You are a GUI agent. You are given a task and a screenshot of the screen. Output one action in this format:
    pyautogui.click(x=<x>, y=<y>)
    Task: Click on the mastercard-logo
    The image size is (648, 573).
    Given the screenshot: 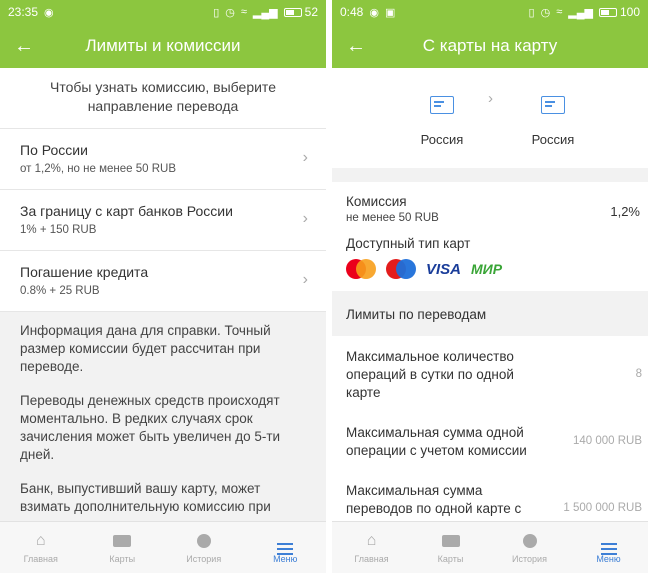 What is the action you would take?
    pyautogui.click(x=361, y=269)
    